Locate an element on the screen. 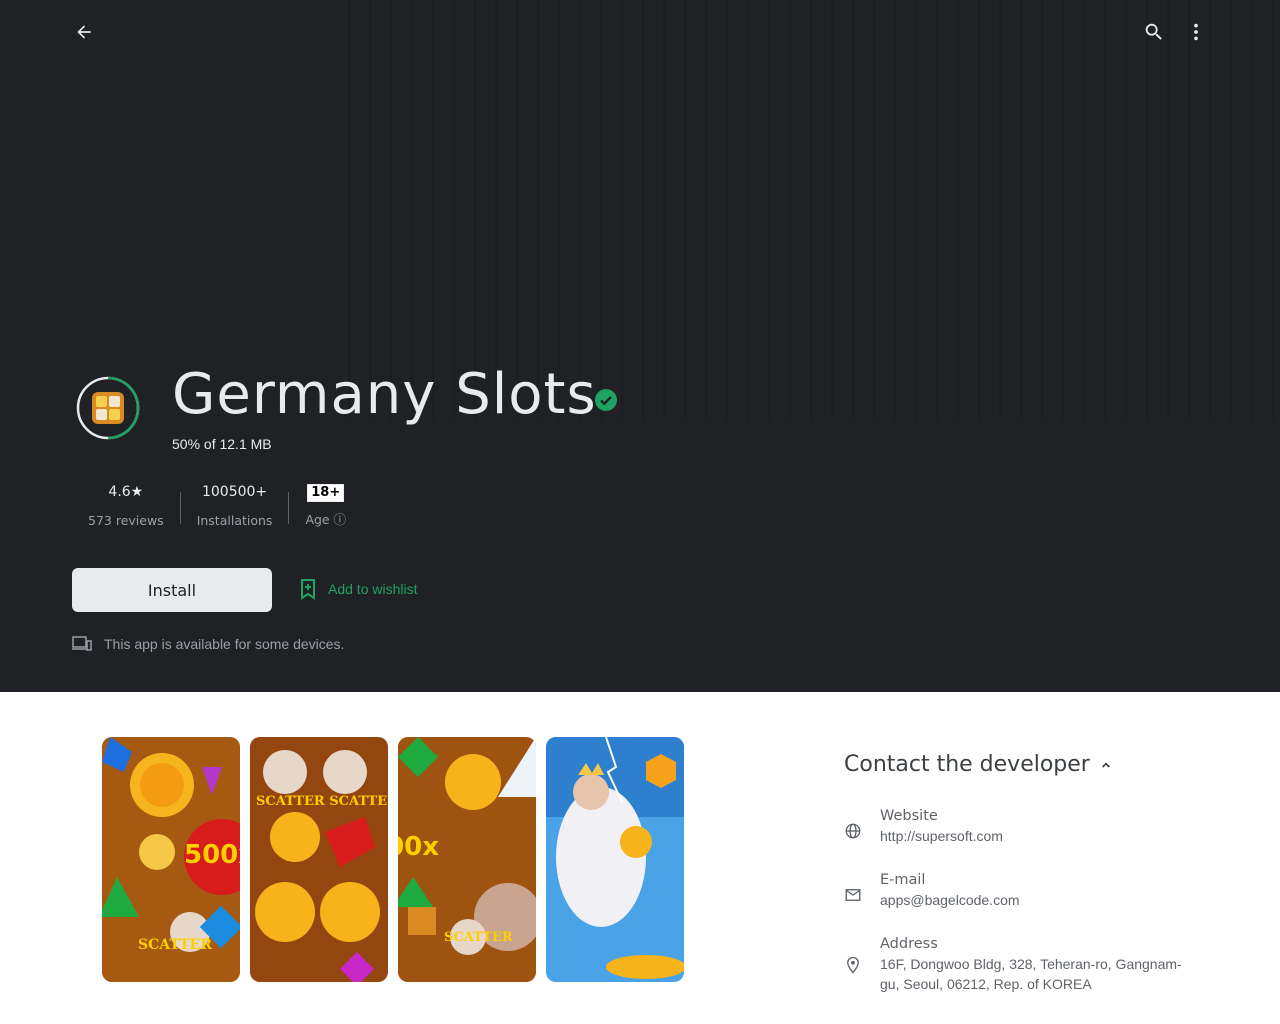 The image size is (1280, 1024). screenshot-3-text-500: 500x is located at coordinates (418, 847).